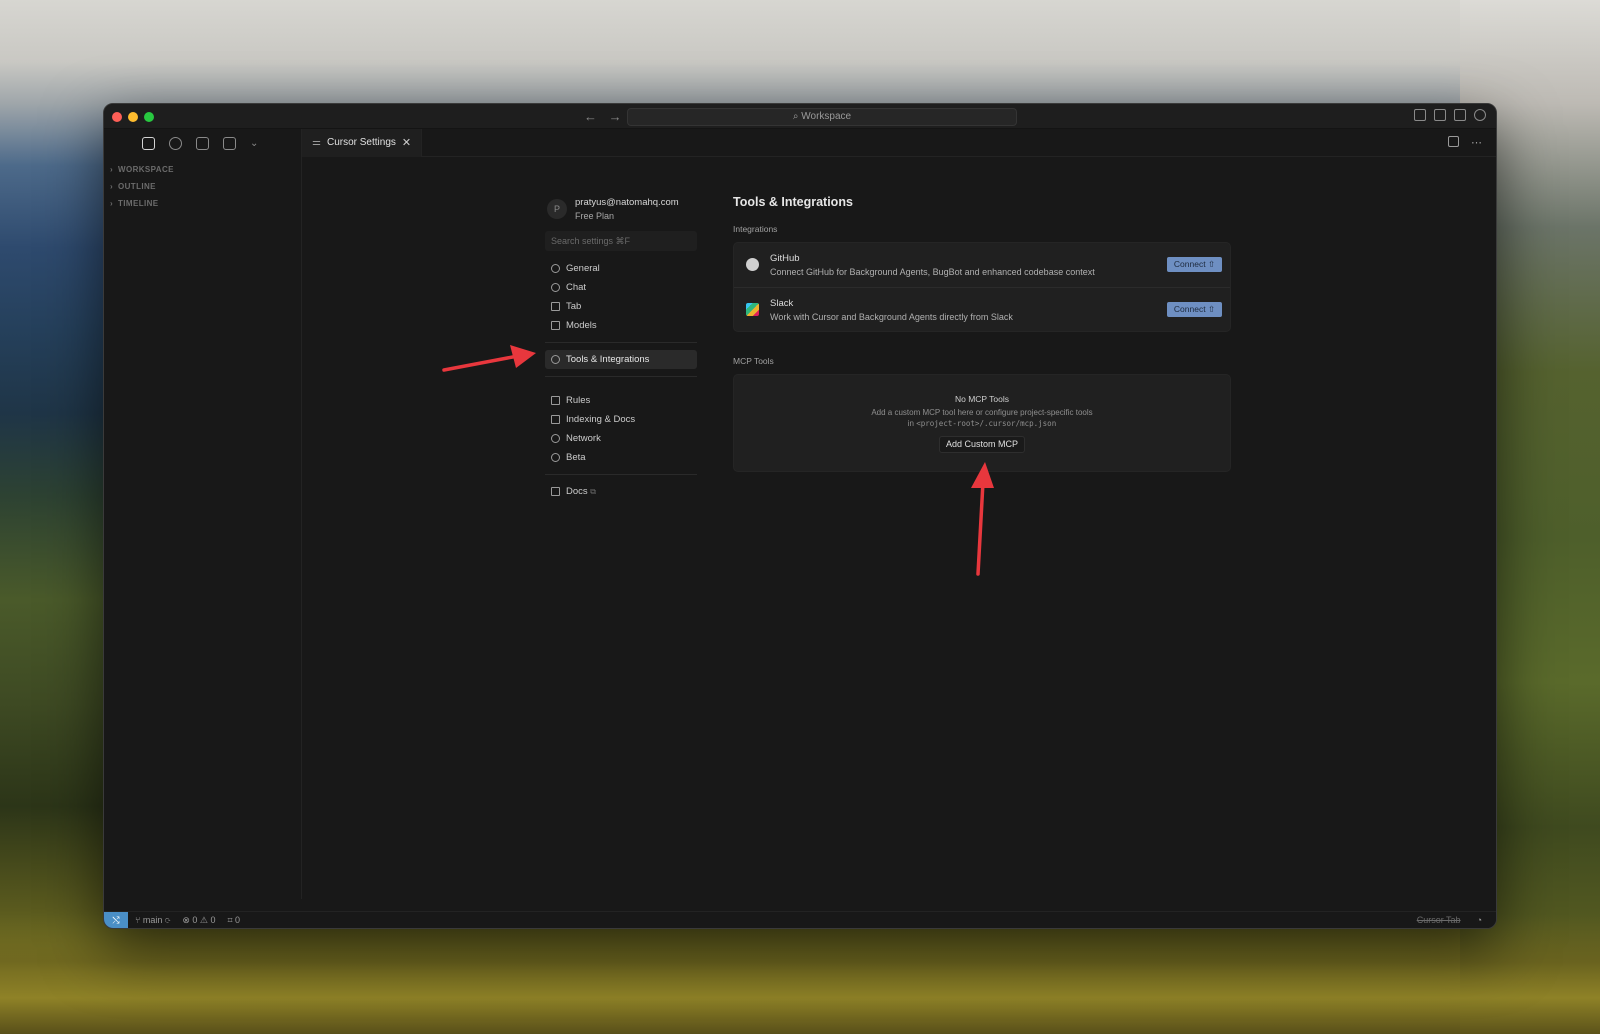 The width and height of the screenshot is (1600, 1034). I want to click on account-plan: Free Plan, so click(595, 216).